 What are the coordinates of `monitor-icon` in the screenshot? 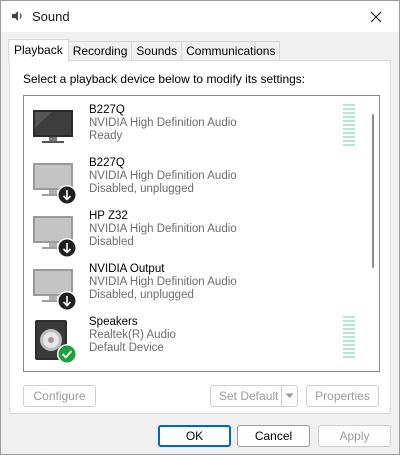 It's located at (53, 126).